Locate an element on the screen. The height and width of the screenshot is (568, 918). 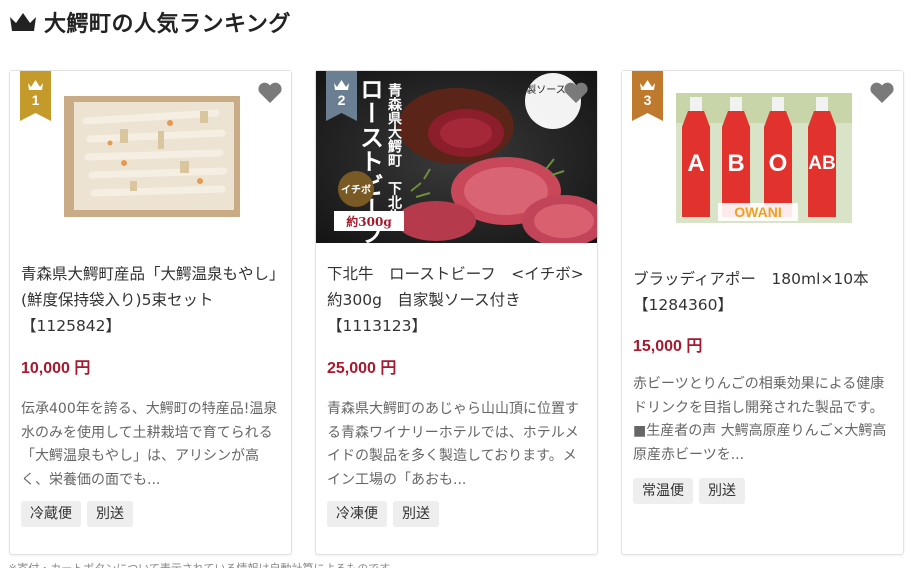
bottle-letter-b: B is located at coordinates (735, 163).